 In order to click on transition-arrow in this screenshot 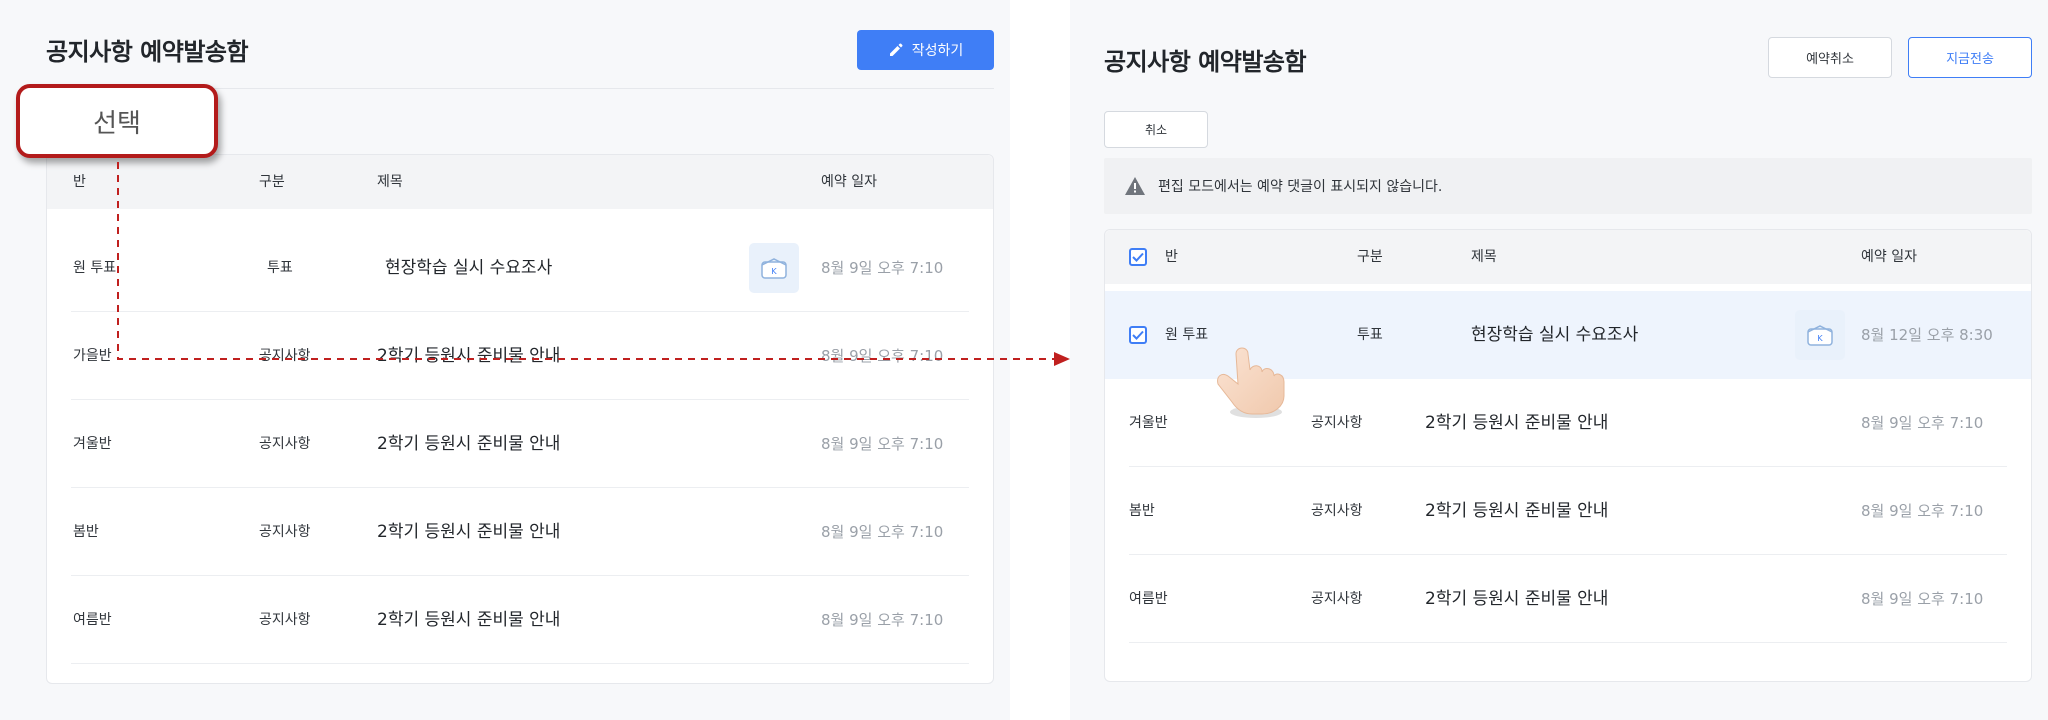, I will do `click(593, 264)`.